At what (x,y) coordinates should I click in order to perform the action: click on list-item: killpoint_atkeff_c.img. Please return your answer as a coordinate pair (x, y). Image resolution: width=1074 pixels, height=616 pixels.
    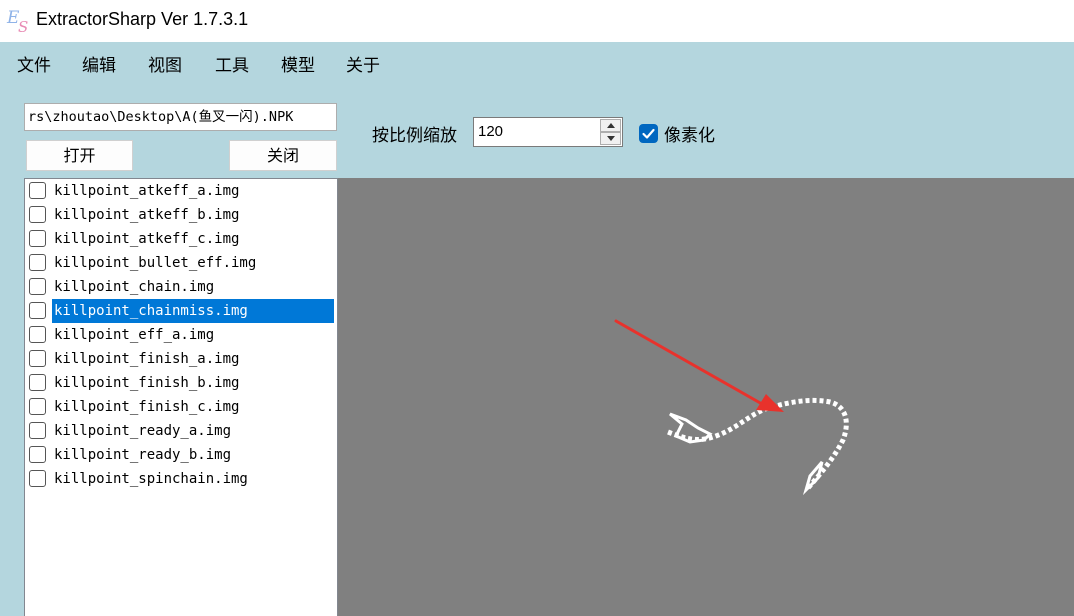
    Looking at the image, I should click on (182, 239).